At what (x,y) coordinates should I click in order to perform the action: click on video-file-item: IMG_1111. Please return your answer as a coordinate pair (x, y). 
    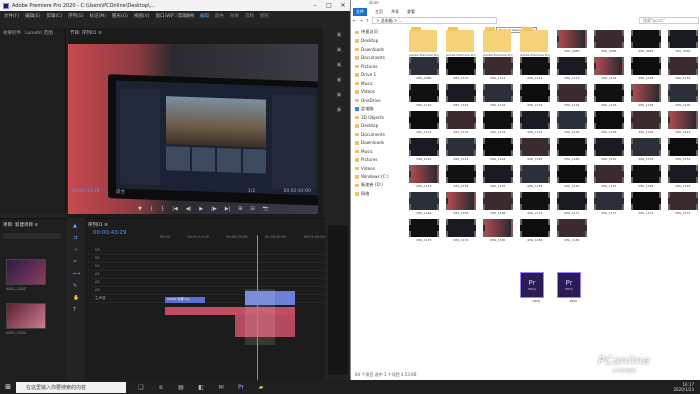
    Looking at the image, I should click on (498, 68).